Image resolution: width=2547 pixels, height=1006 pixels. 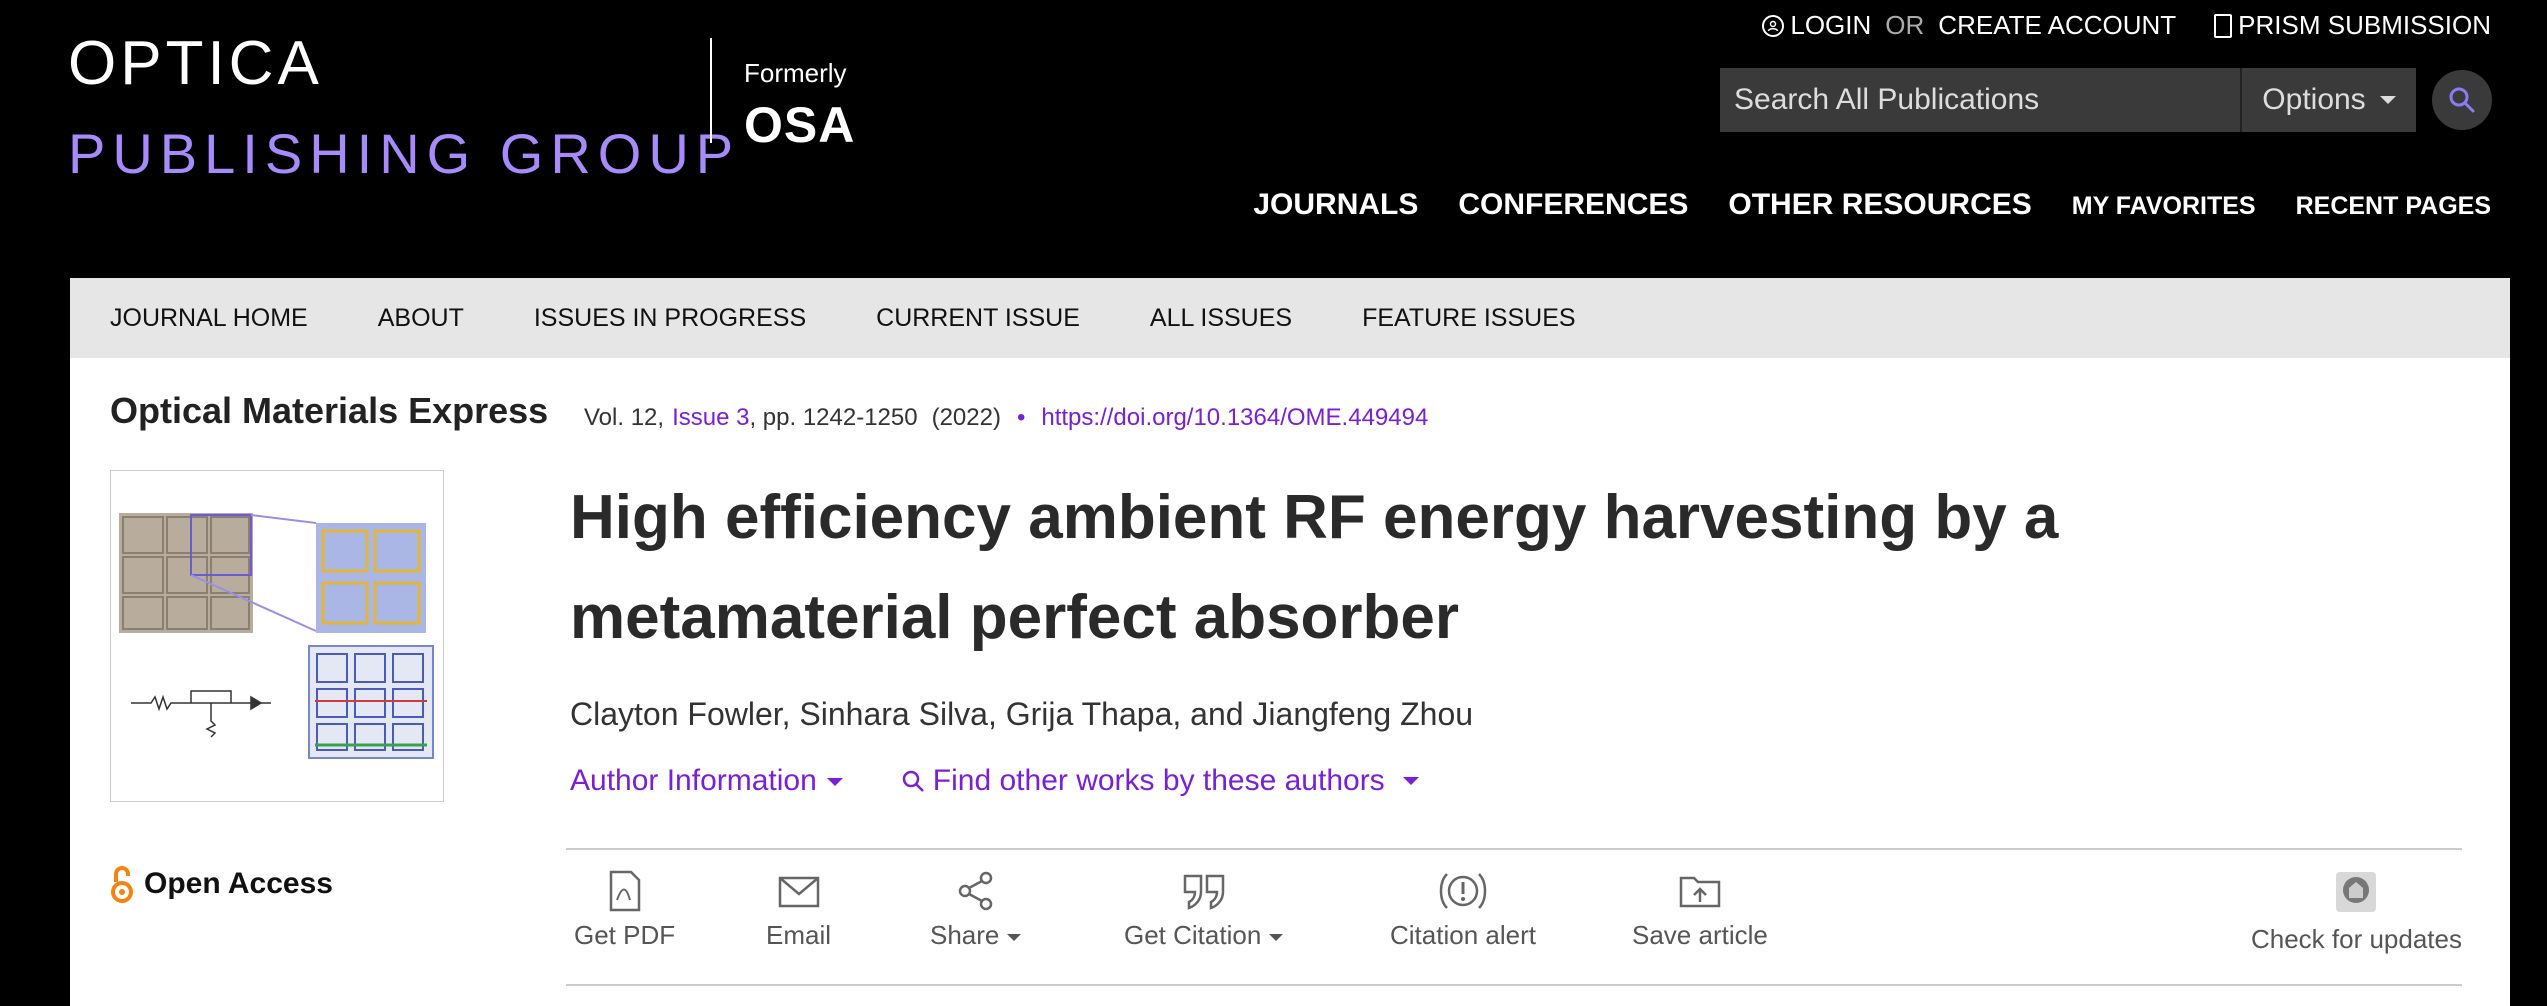 What do you see at coordinates (795, 73) in the screenshot?
I see `formerly-label: Formerly` at bounding box center [795, 73].